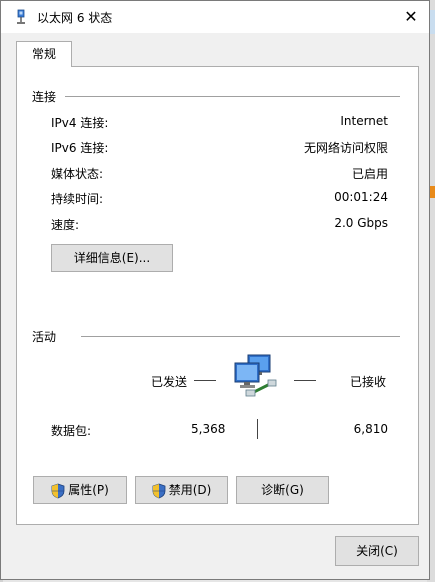 This screenshot has height=582, width=435. What do you see at coordinates (305, 380) in the screenshot?
I see `received-dash` at bounding box center [305, 380].